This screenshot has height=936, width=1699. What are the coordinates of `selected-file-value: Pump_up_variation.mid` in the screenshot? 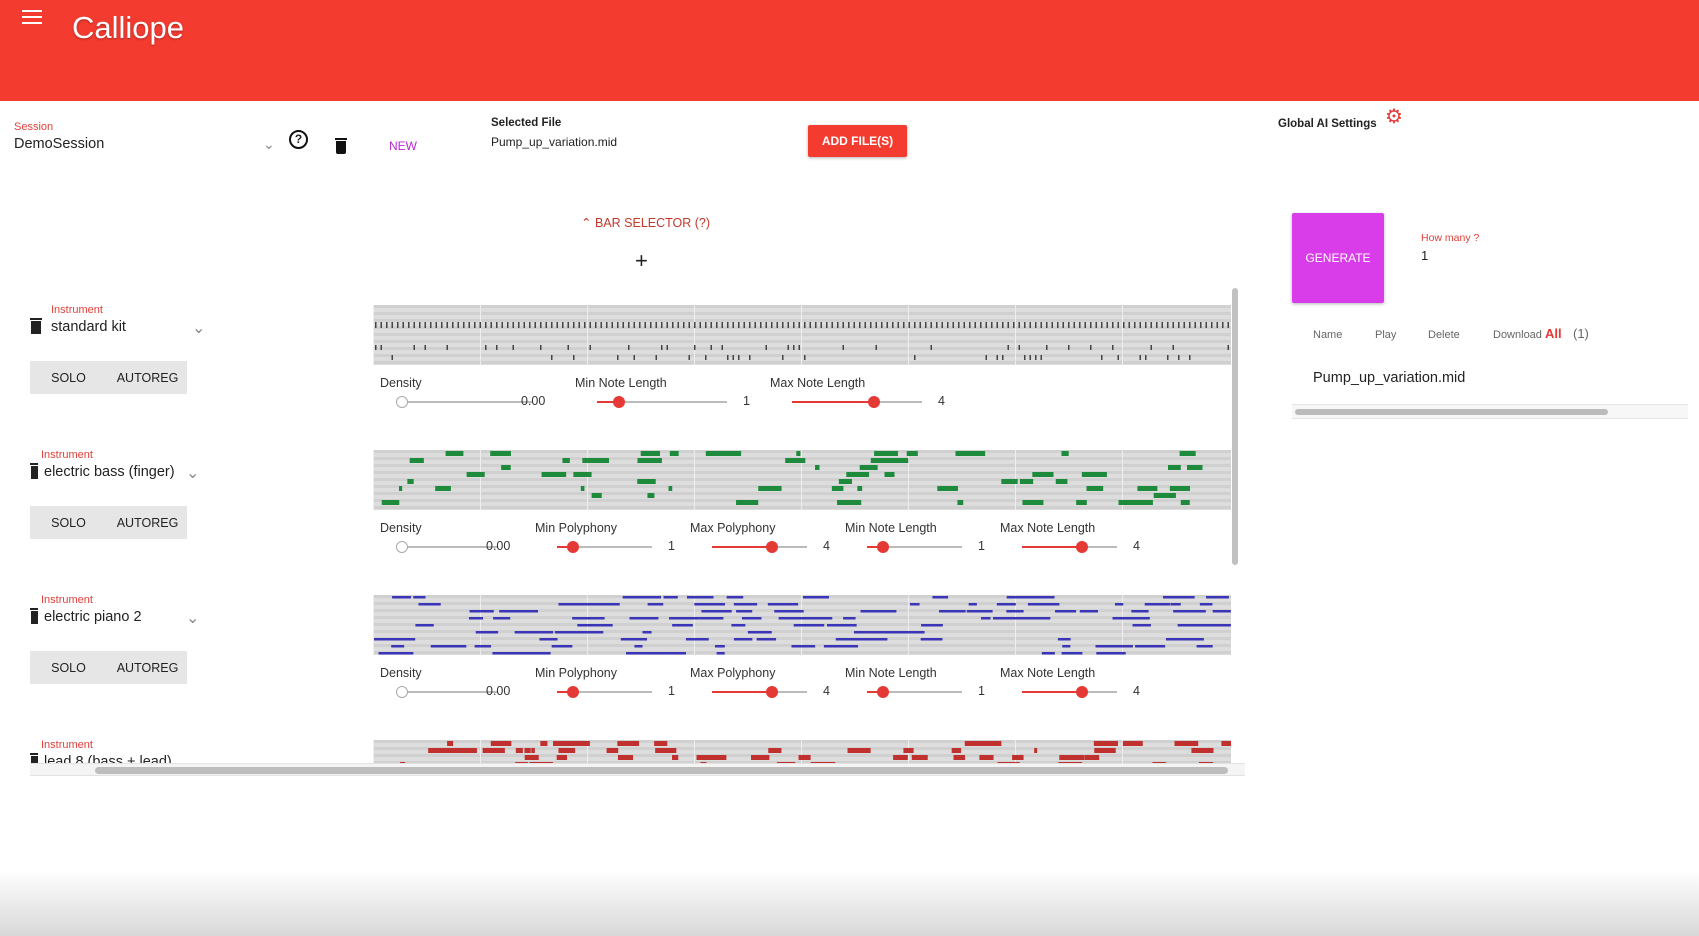 It's located at (554, 142).